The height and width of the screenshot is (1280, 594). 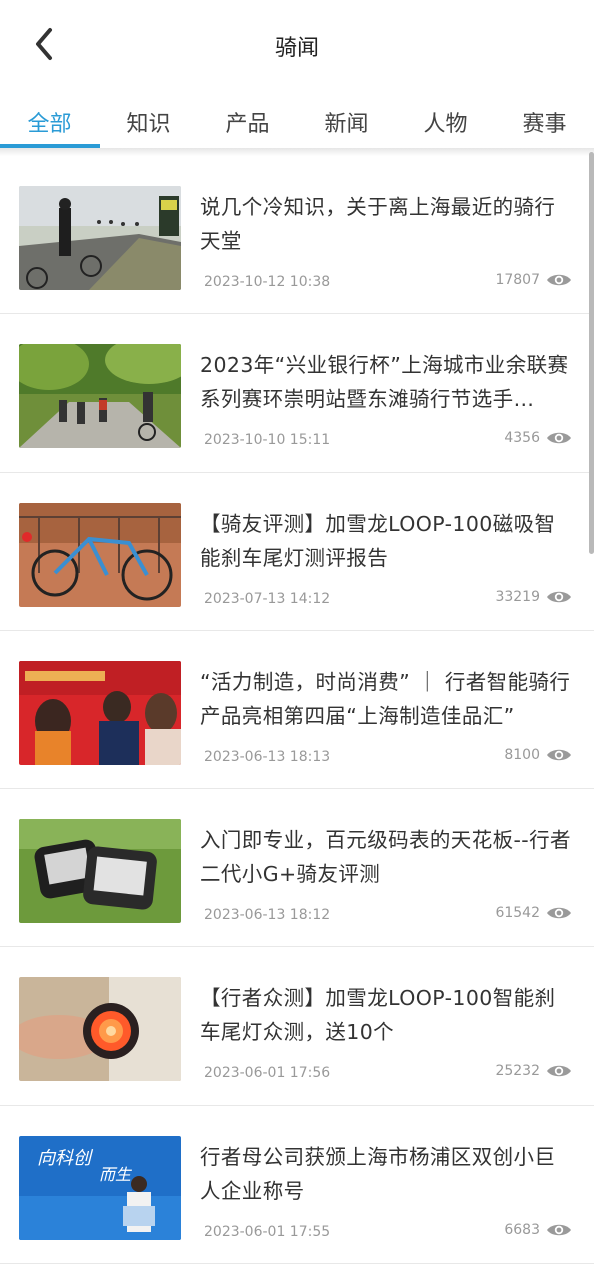 What do you see at coordinates (522, 754) in the screenshot?
I see `view-count-value: 8100` at bounding box center [522, 754].